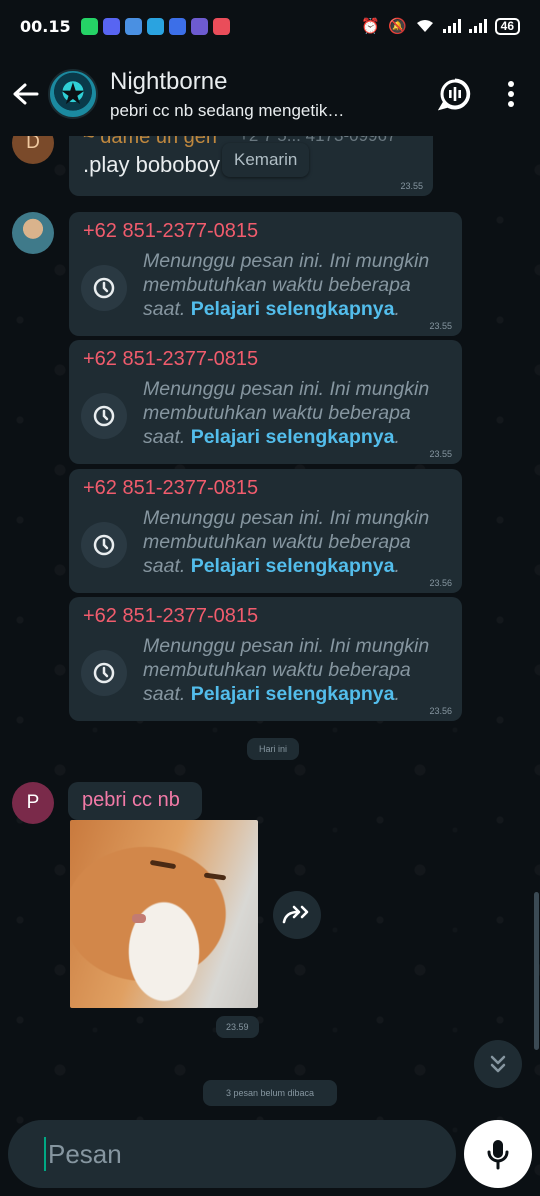  I want to click on avatar, so click(33, 233).